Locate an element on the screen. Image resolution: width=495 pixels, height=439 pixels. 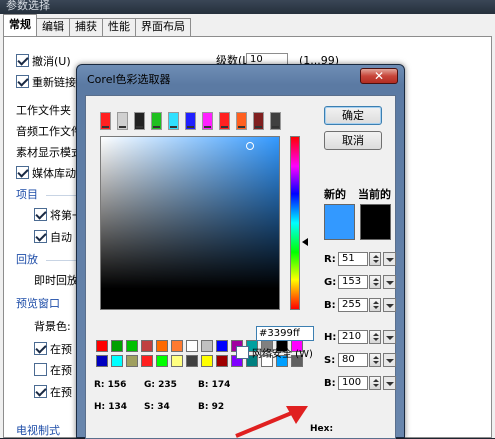
color-spectrum is located at coordinates (190, 223).